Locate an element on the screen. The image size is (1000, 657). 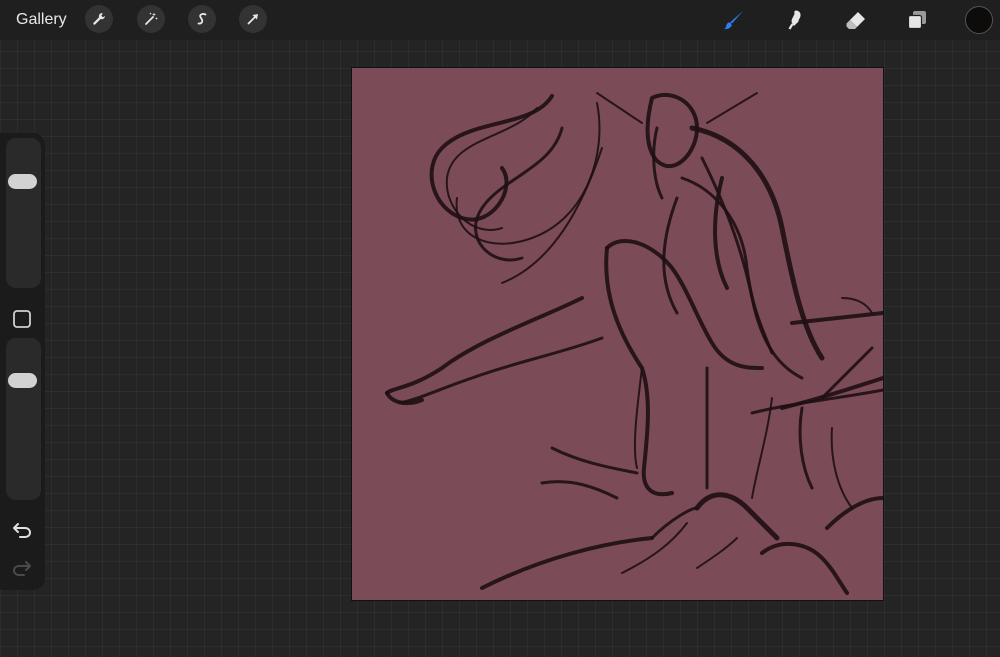
modify-button is located at coordinates (22, 319).